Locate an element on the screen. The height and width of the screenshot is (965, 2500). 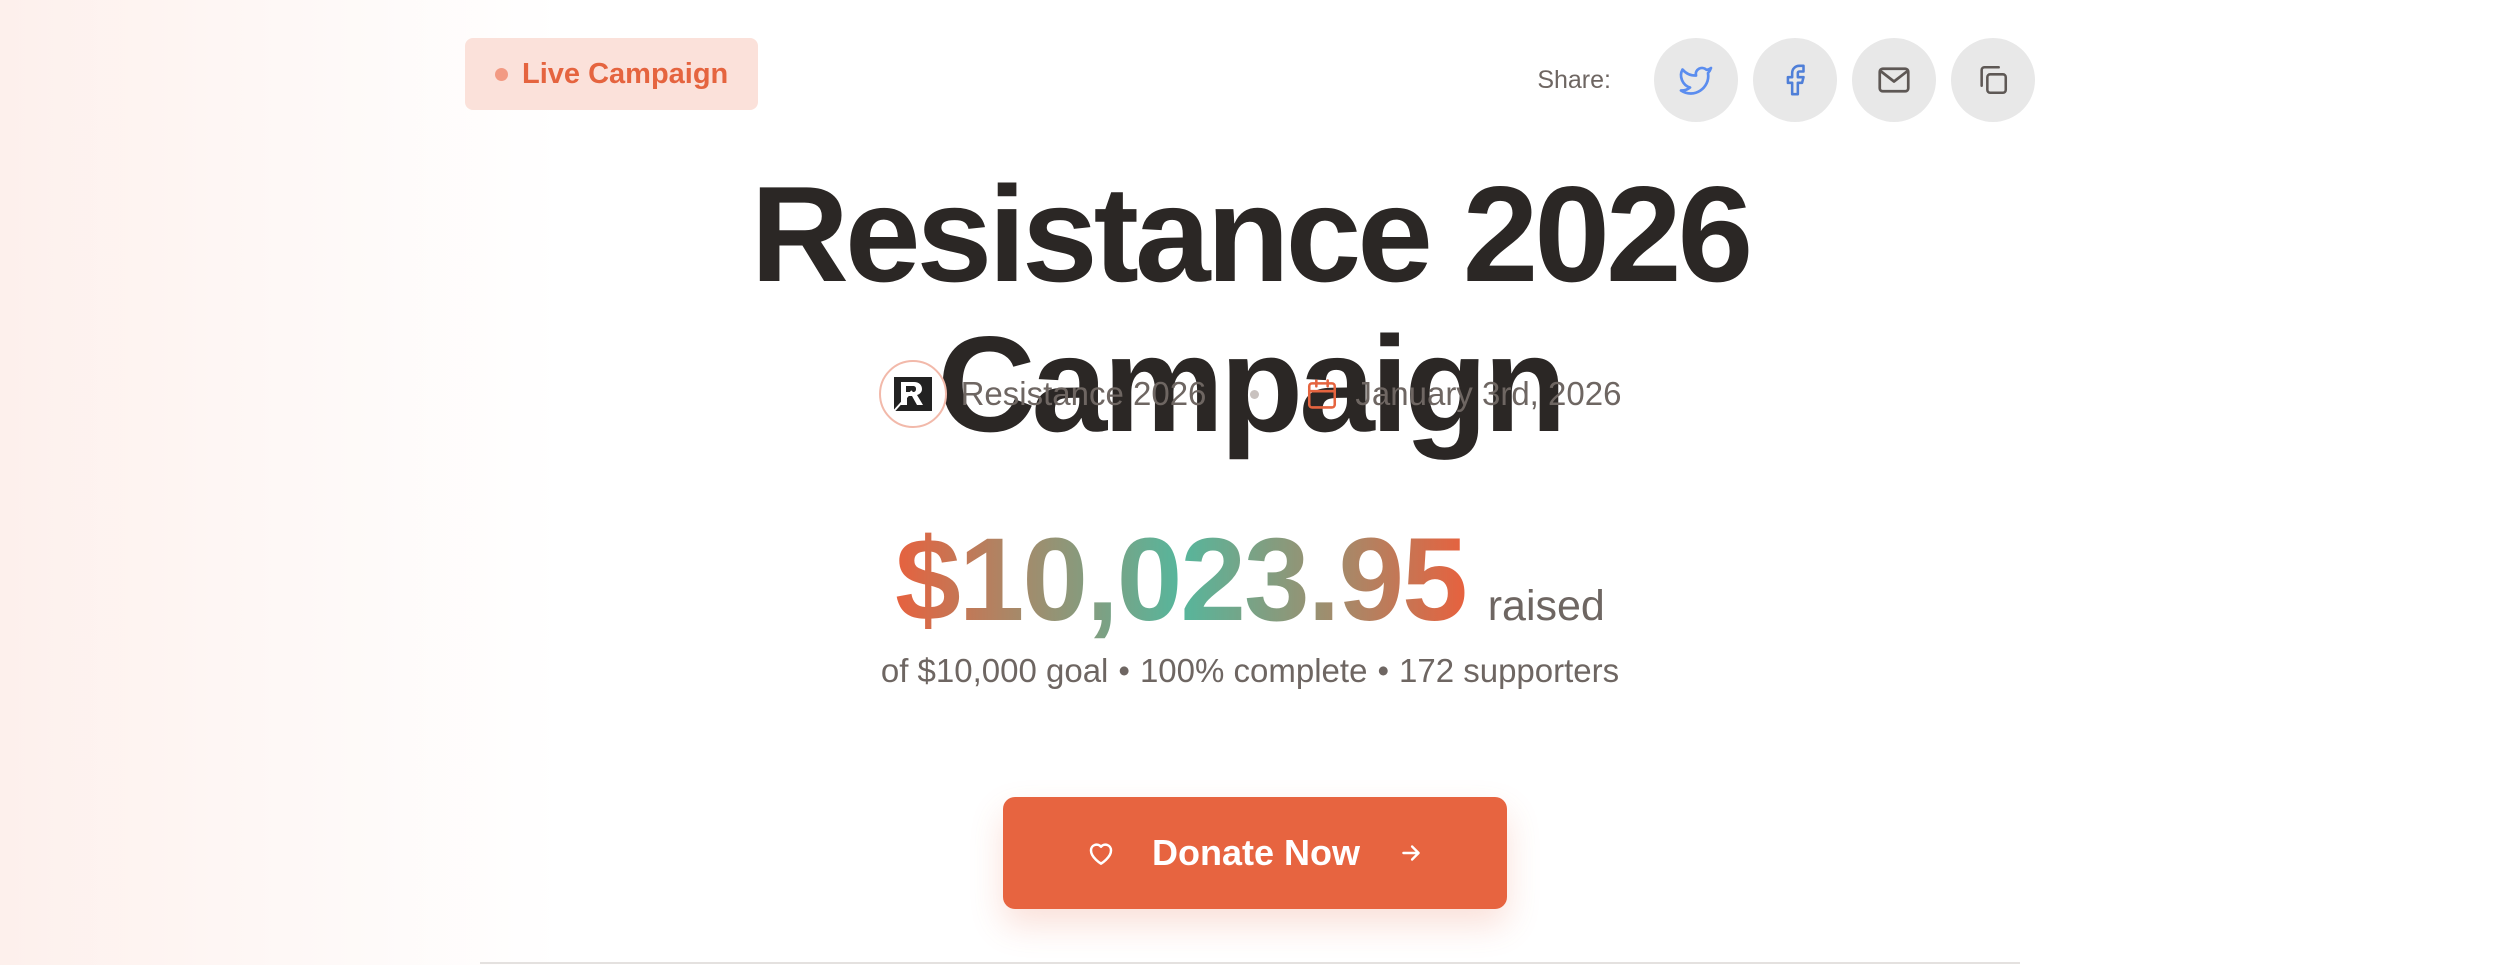
section-divider is located at coordinates (1250, 963).